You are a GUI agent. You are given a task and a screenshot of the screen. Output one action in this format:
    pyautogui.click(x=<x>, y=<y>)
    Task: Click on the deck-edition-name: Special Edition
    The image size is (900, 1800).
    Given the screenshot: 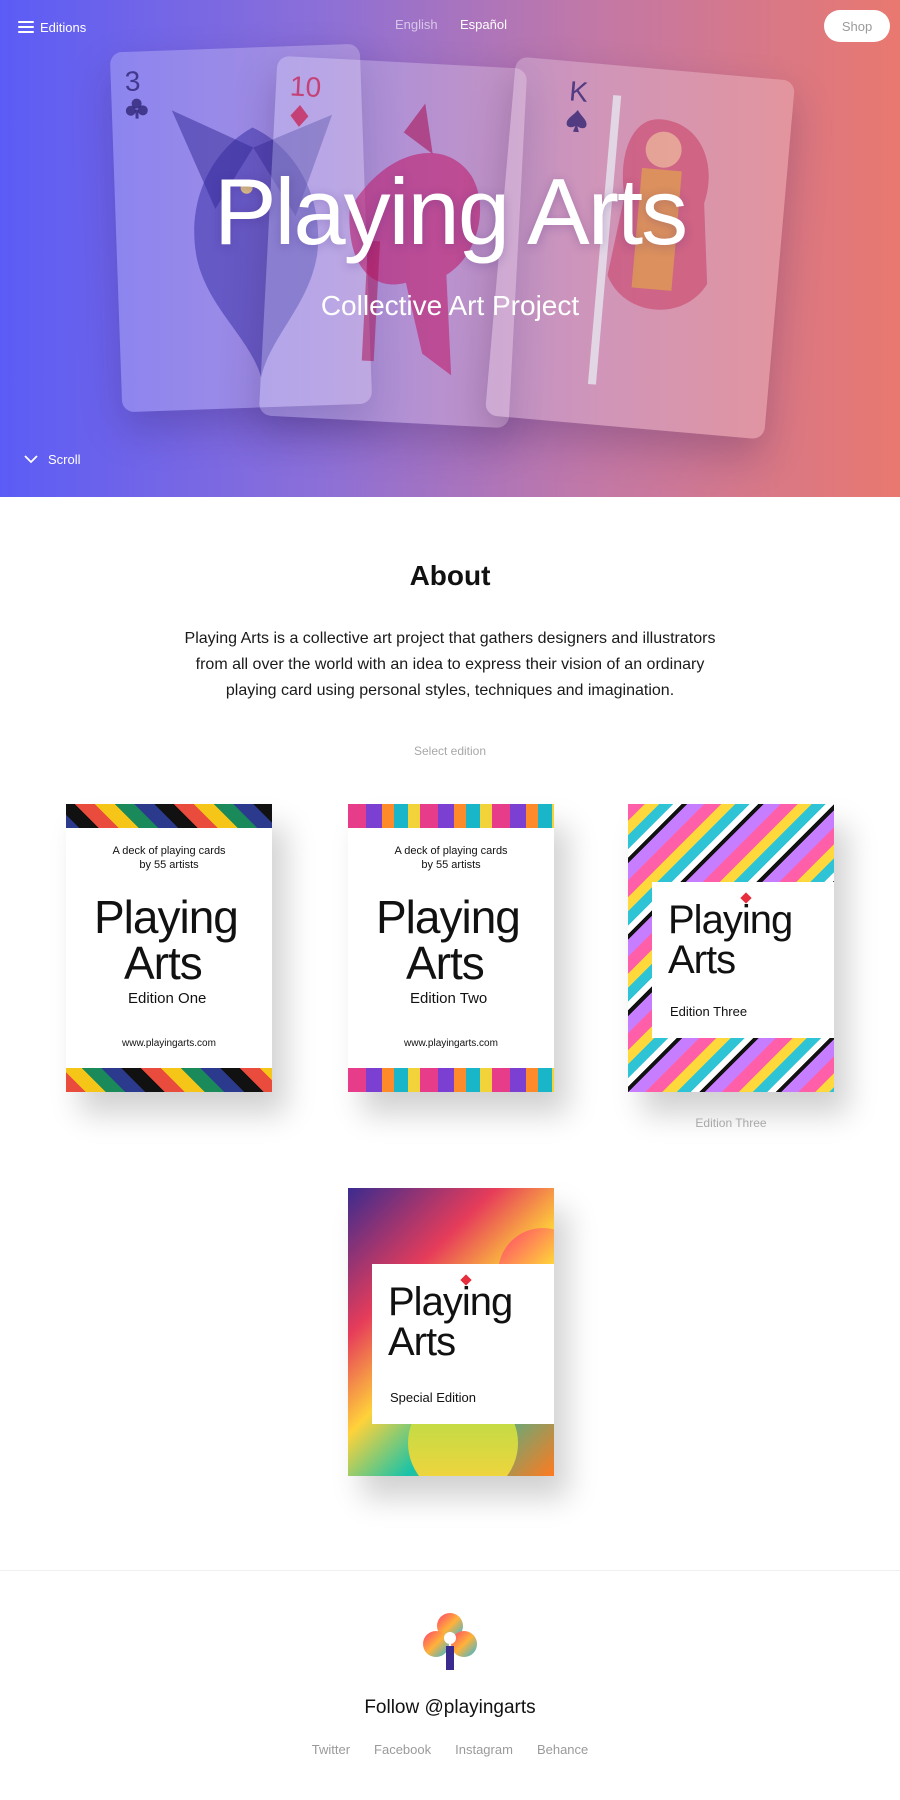 What is the action you would take?
    pyautogui.click(x=433, y=1397)
    